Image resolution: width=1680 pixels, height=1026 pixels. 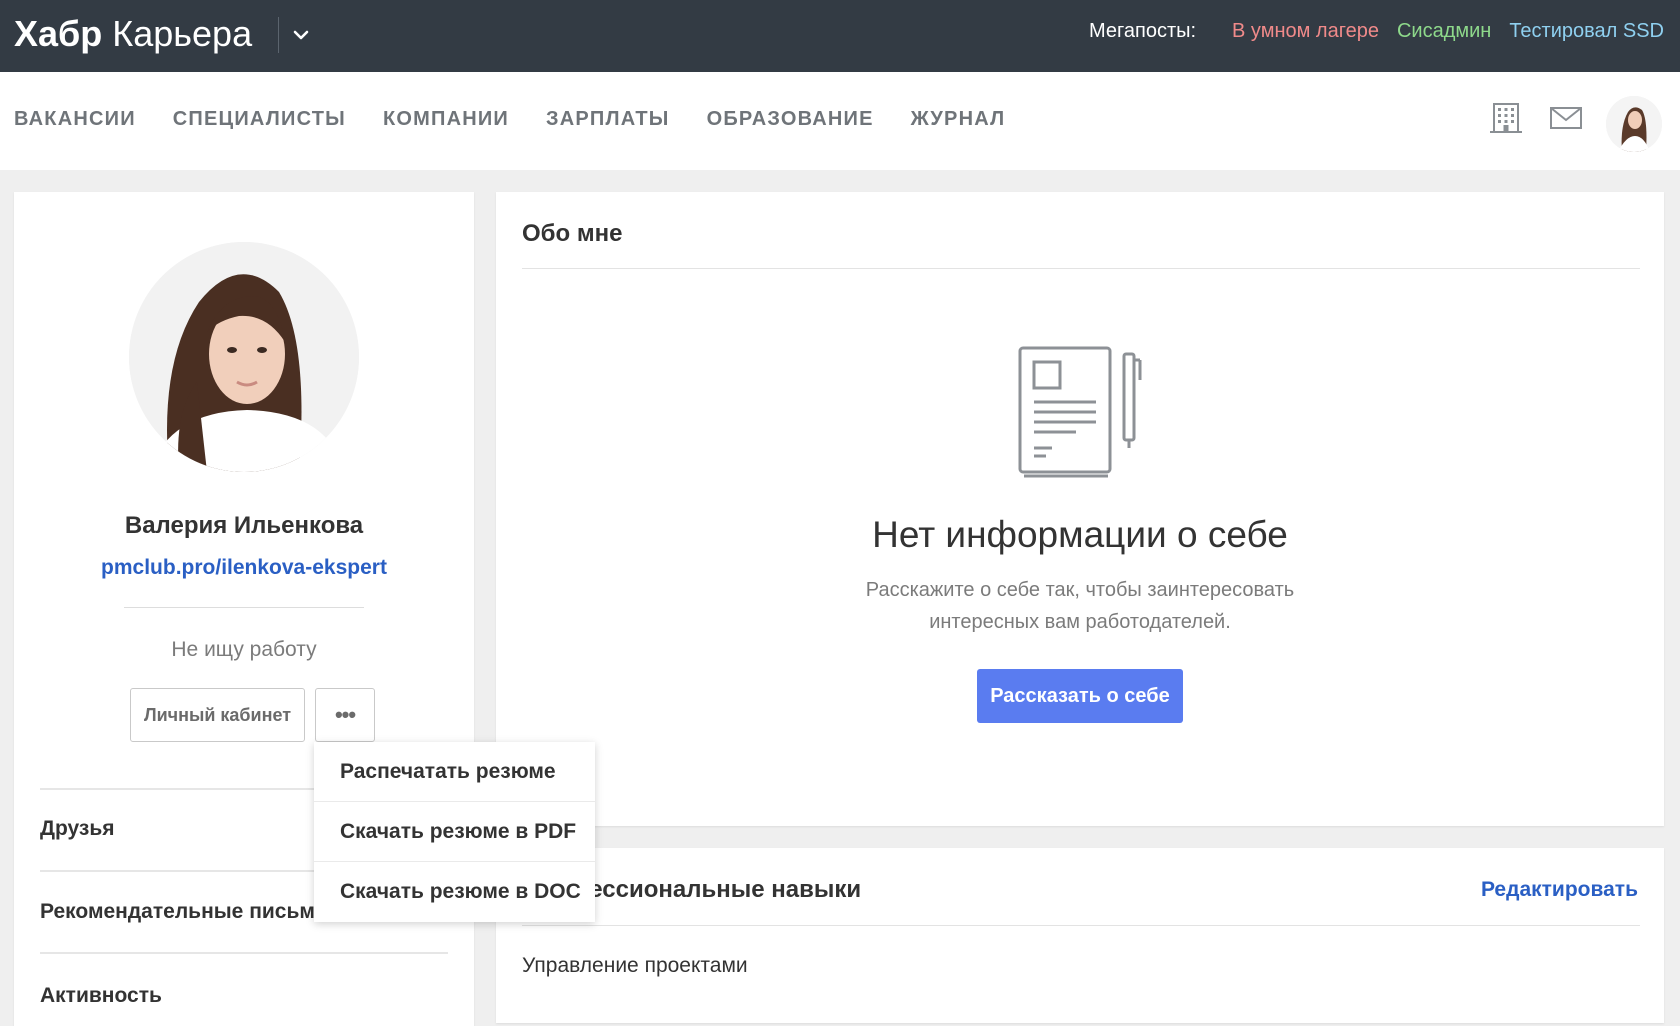 What do you see at coordinates (1506, 118) in the screenshot?
I see `building-icon` at bounding box center [1506, 118].